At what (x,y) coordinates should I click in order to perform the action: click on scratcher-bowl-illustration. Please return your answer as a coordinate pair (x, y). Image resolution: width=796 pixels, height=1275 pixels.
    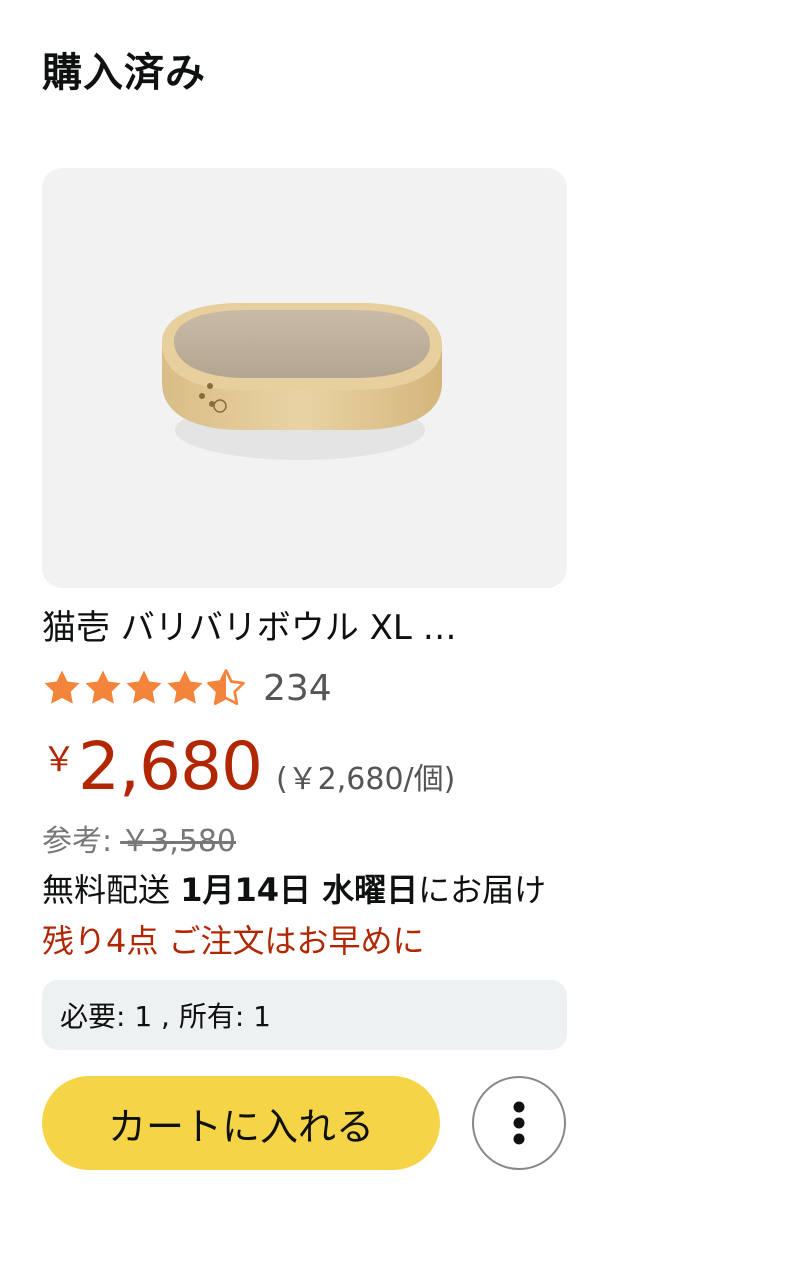
    Looking at the image, I should click on (302, 381).